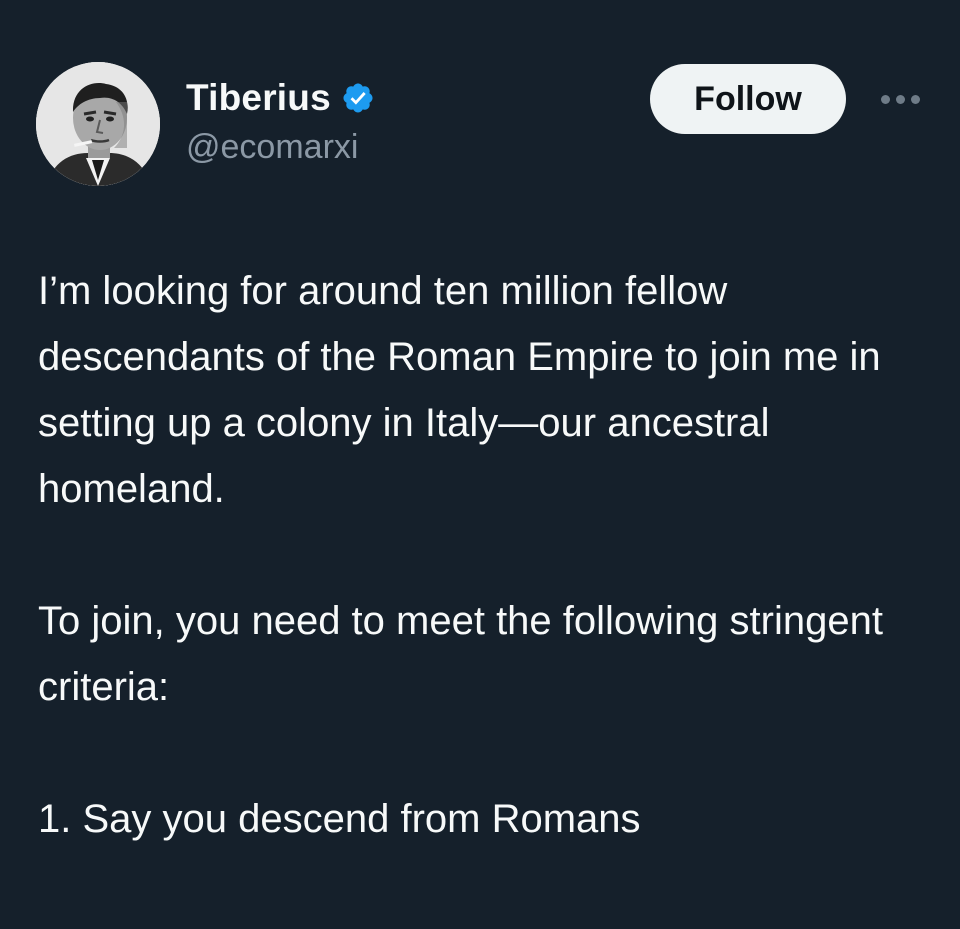 This screenshot has width=960, height=929. I want to click on author-display-name: Tiberius, so click(258, 98).